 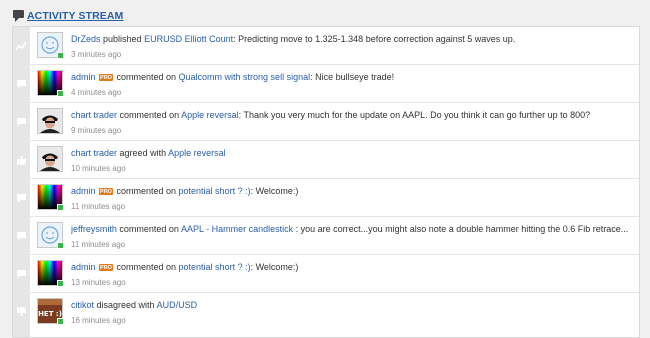 What do you see at coordinates (96, 130) in the screenshot?
I see `timestamp: 9 minutes ago` at bounding box center [96, 130].